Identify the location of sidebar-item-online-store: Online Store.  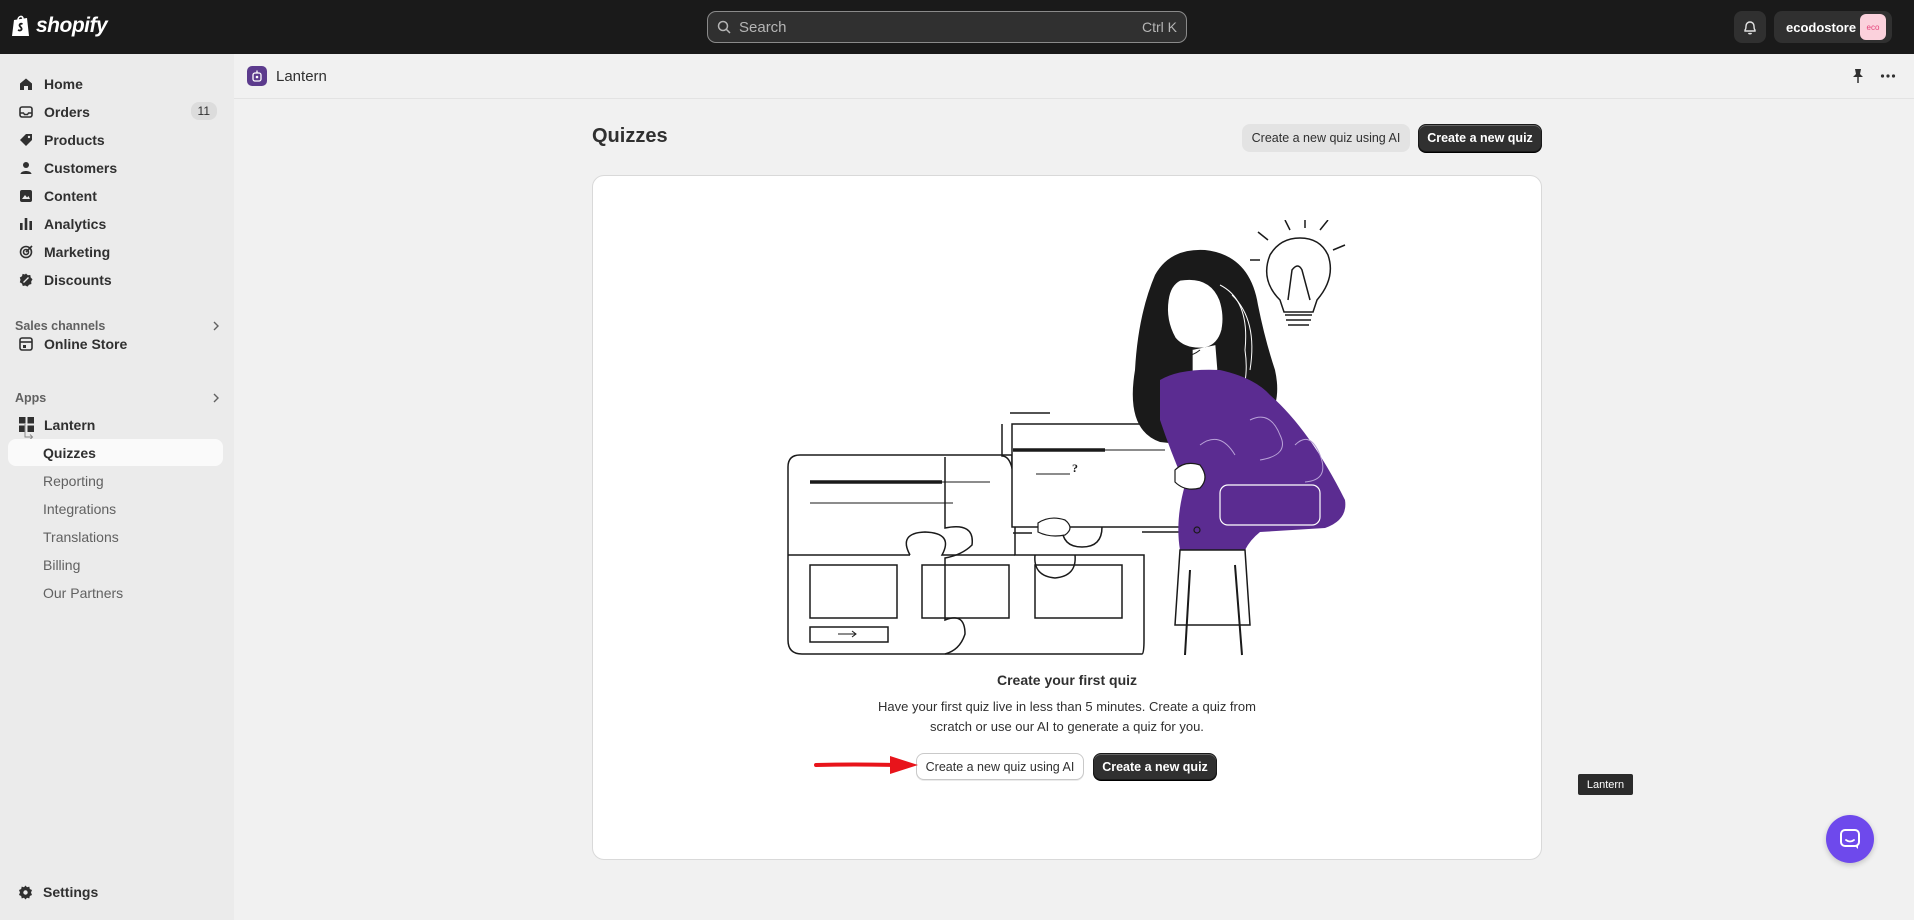
(115, 343).